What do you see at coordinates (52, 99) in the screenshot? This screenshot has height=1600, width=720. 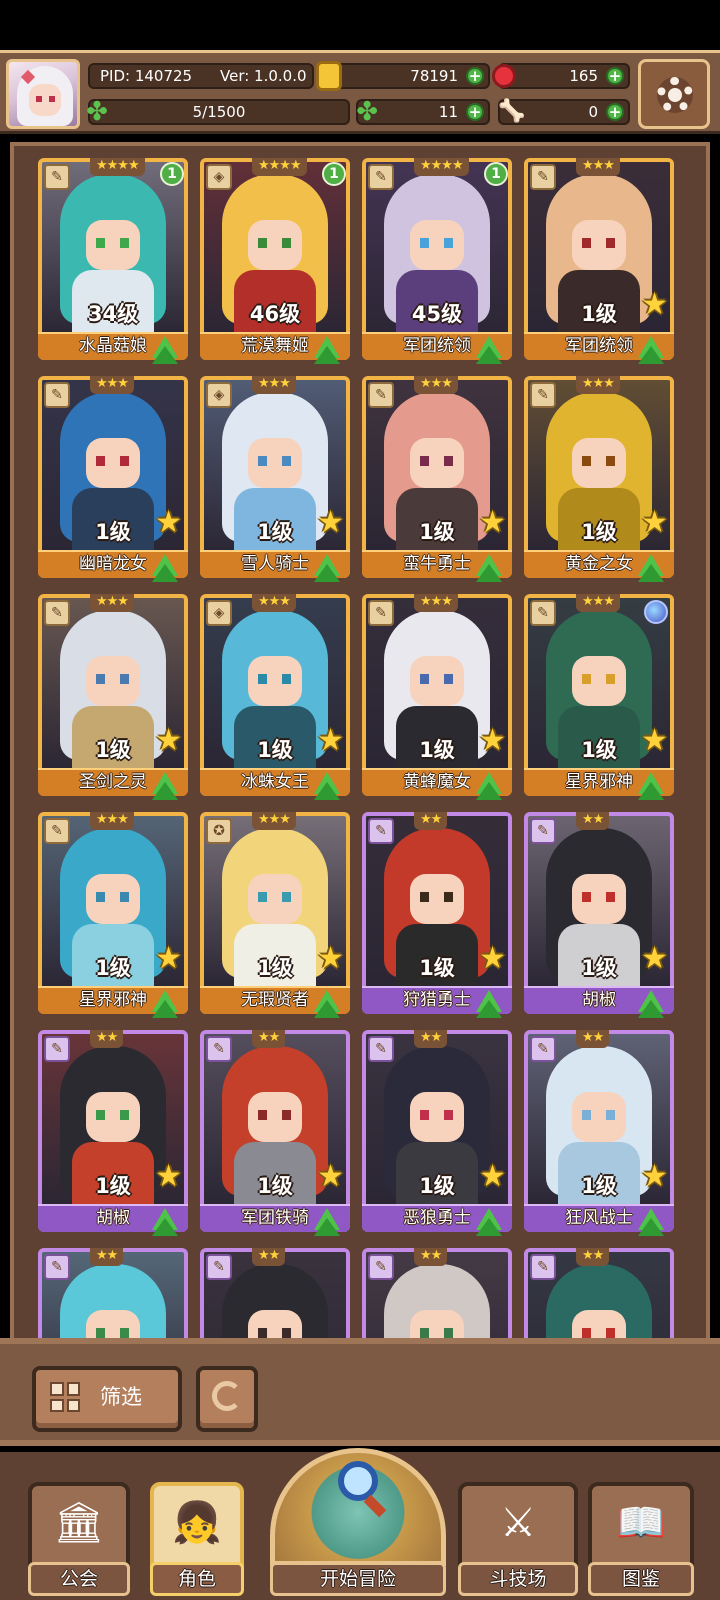 I see `avatar-eye` at bounding box center [52, 99].